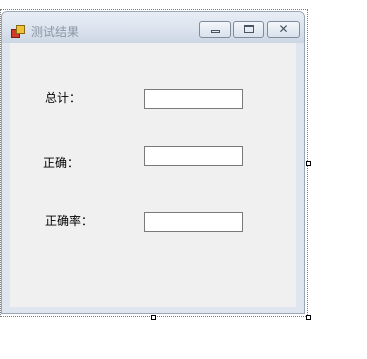 This screenshot has height=359, width=367. Describe the element at coordinates (18, 31) in the screenshot. I see `app-icon` at that location.